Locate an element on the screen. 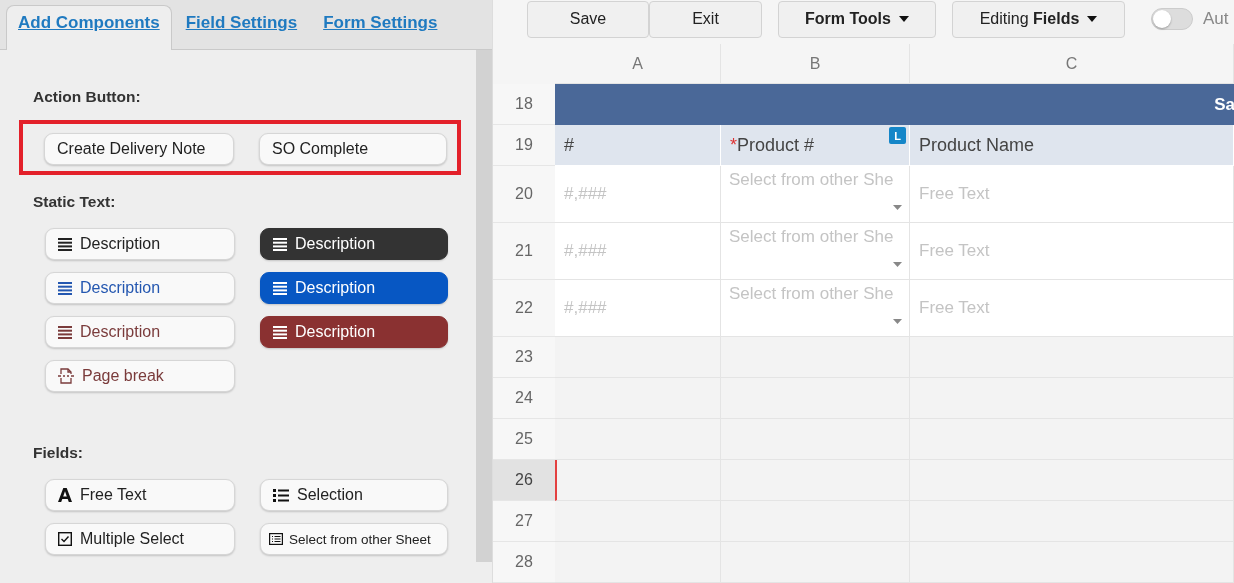 This screenshot has height=583, width=1234. toolbar-button: Exit is located at coordinates (705, 19).